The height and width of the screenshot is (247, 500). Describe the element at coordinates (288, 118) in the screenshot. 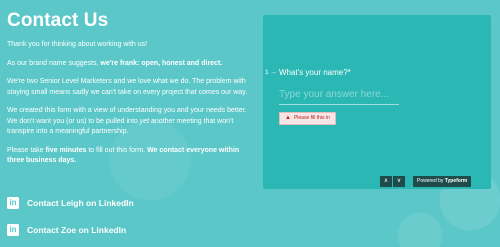

I see `warning-icon: ▲` at that location.